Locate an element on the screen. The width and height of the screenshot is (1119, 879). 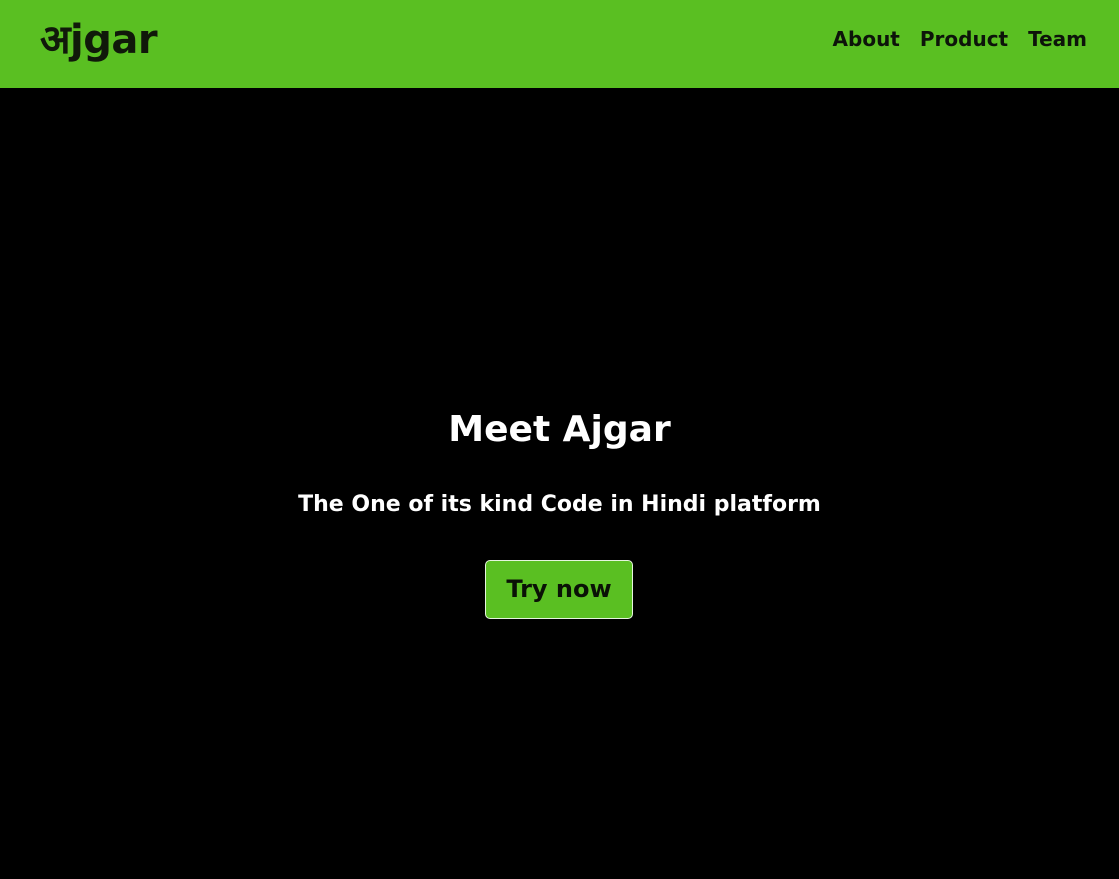
nav-link-team: Team is located at coordinates (1057, 39).